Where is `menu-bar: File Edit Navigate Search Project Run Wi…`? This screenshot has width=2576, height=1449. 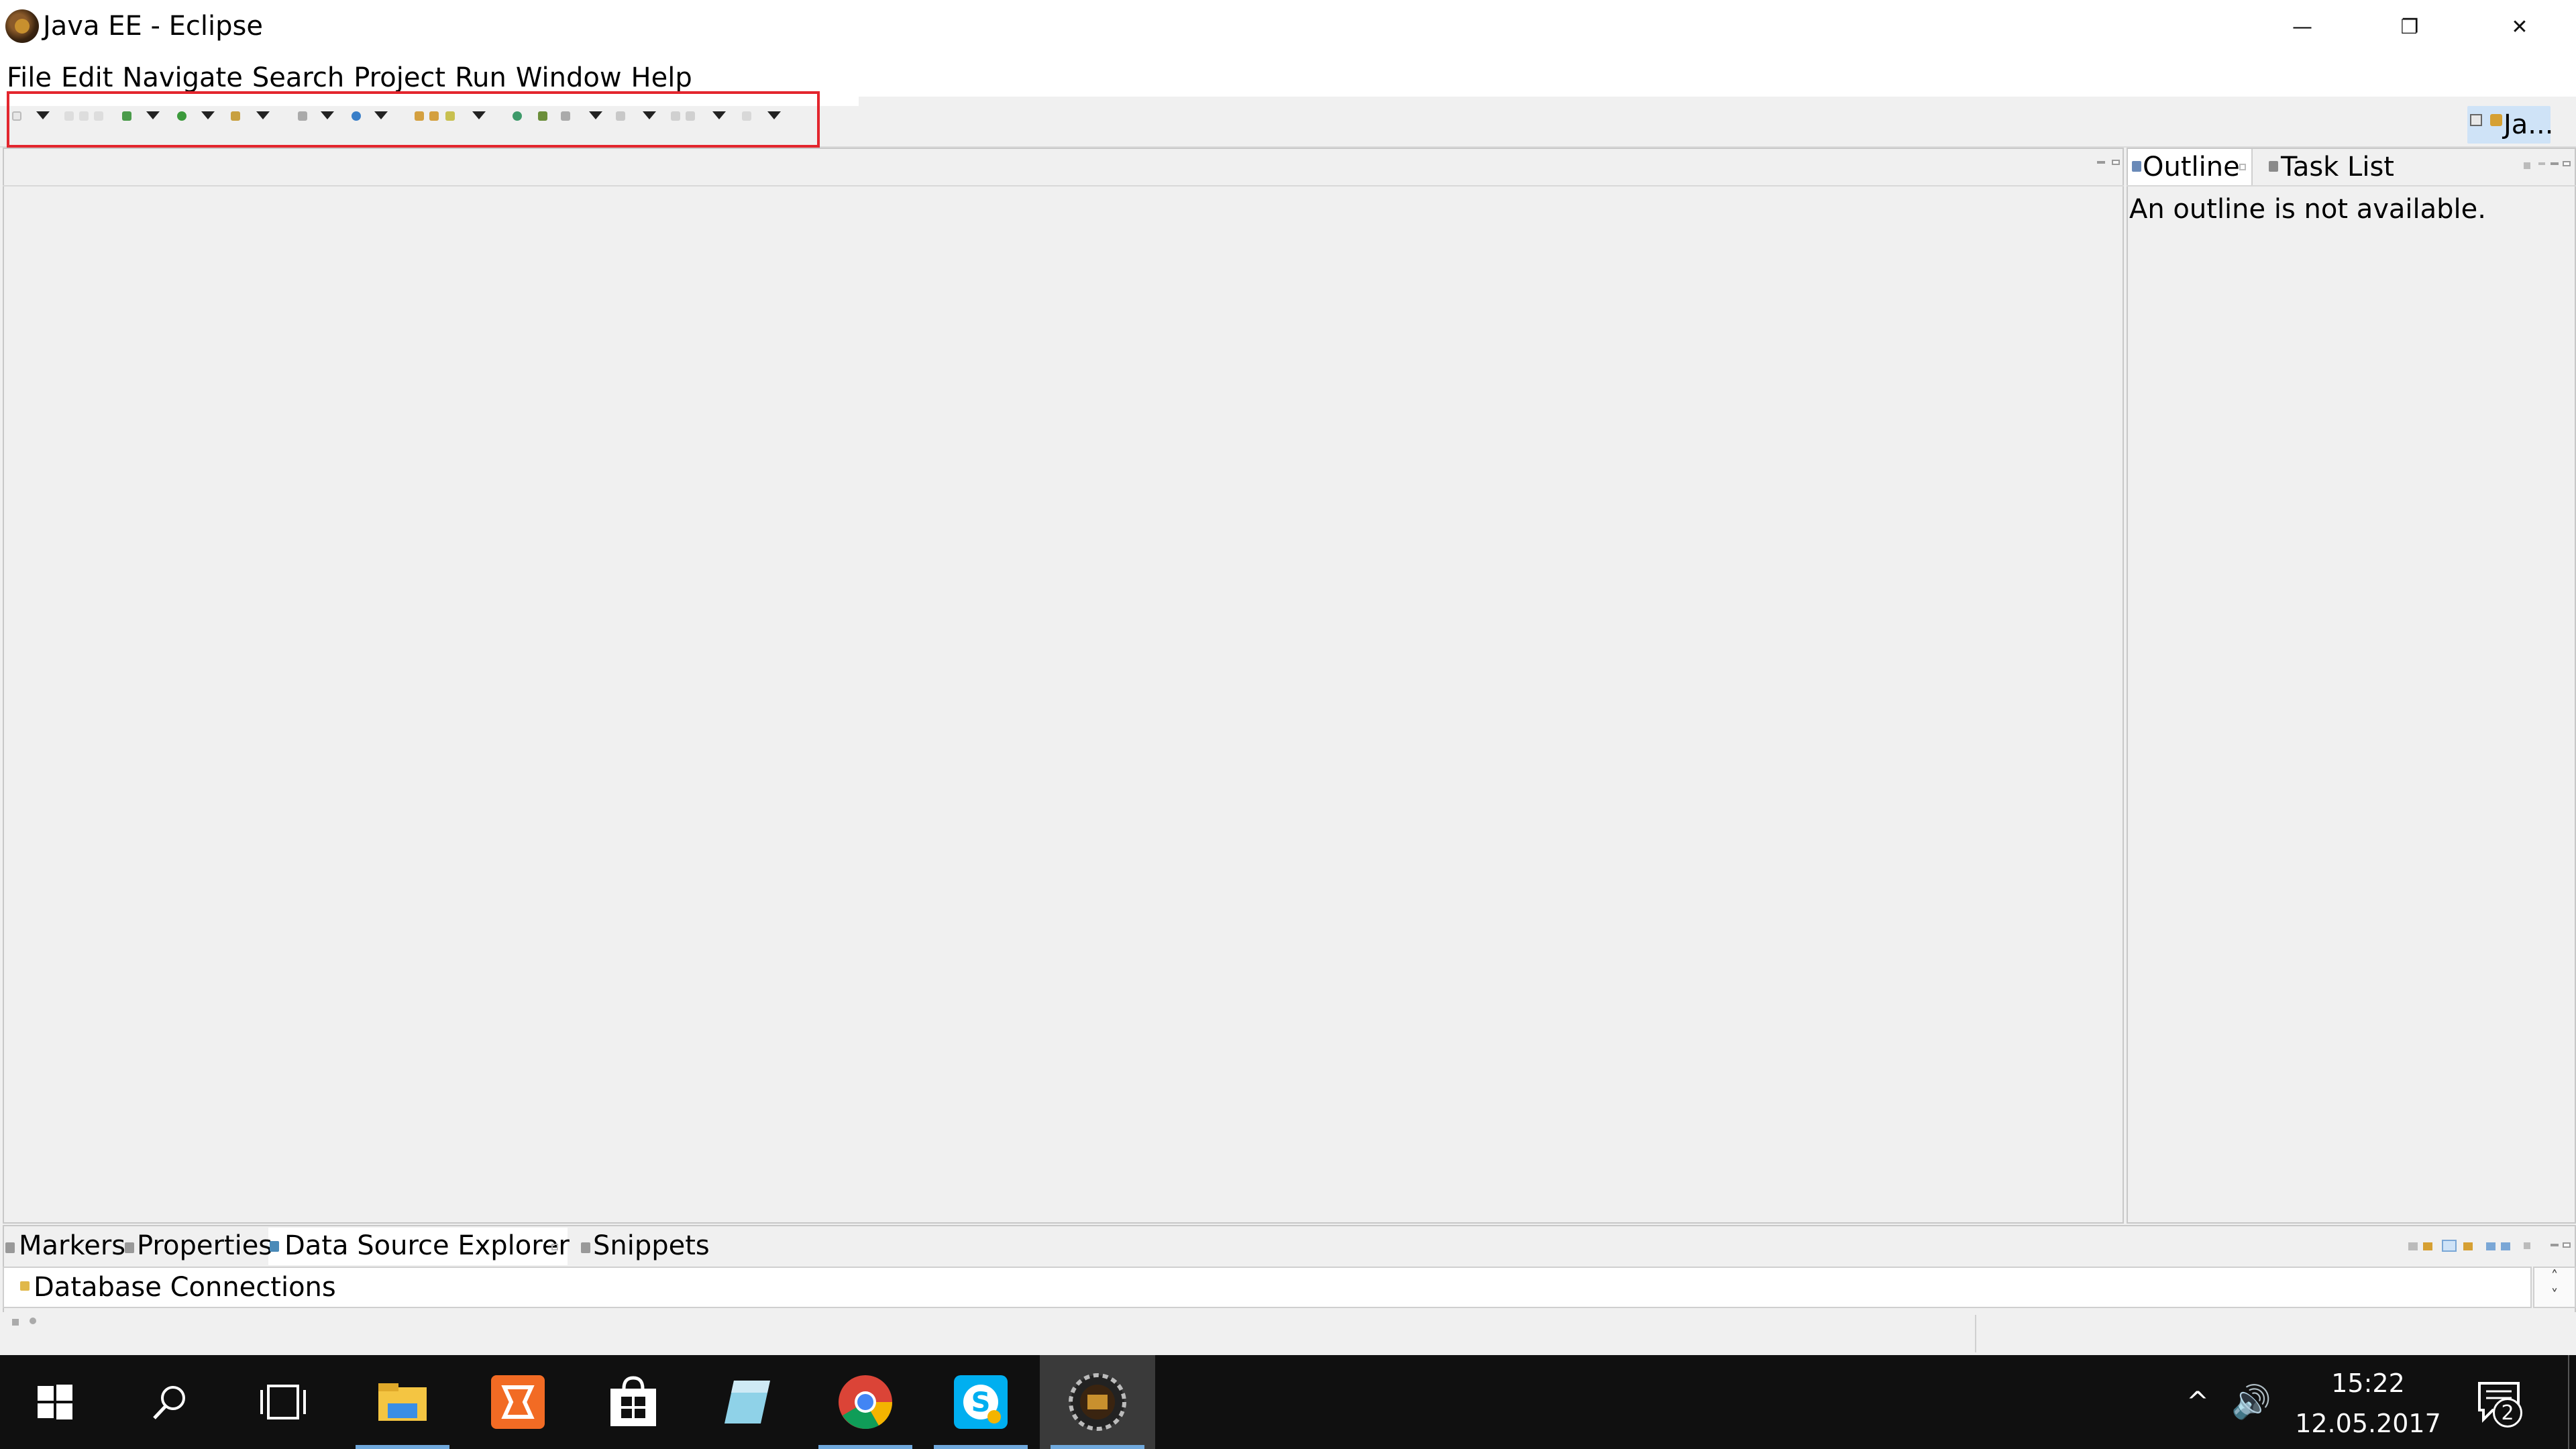 menu-bar: File Edit Navigate Search Project Run Wi… is located at coordinates (1288, 75).